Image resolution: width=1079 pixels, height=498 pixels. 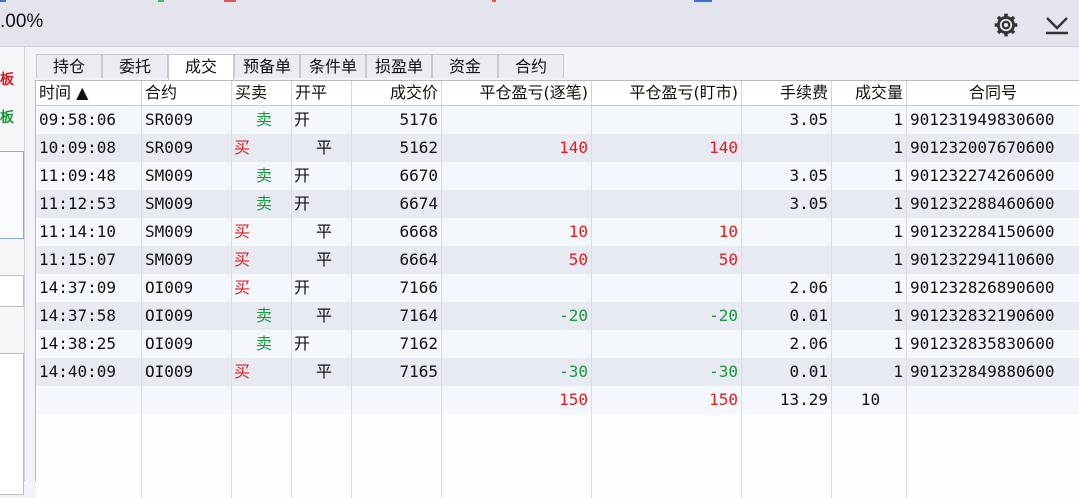 I want to click on totals-row: 150 150 13.29 10, so click(x=557, y=400).